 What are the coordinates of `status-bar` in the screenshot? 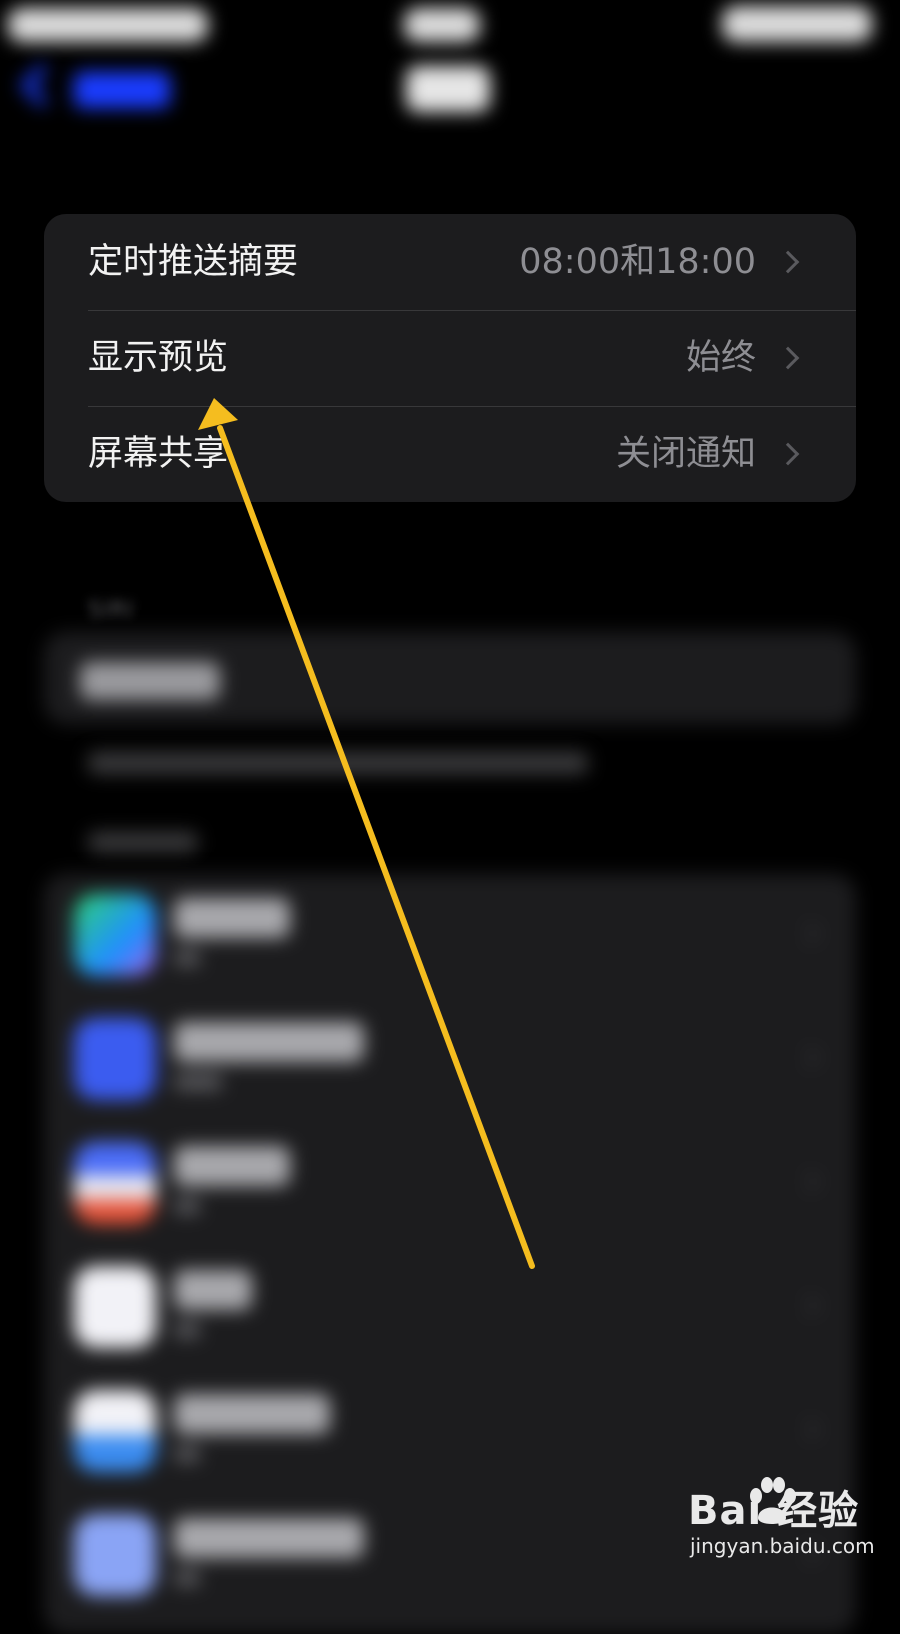 It's located at (450, 25).